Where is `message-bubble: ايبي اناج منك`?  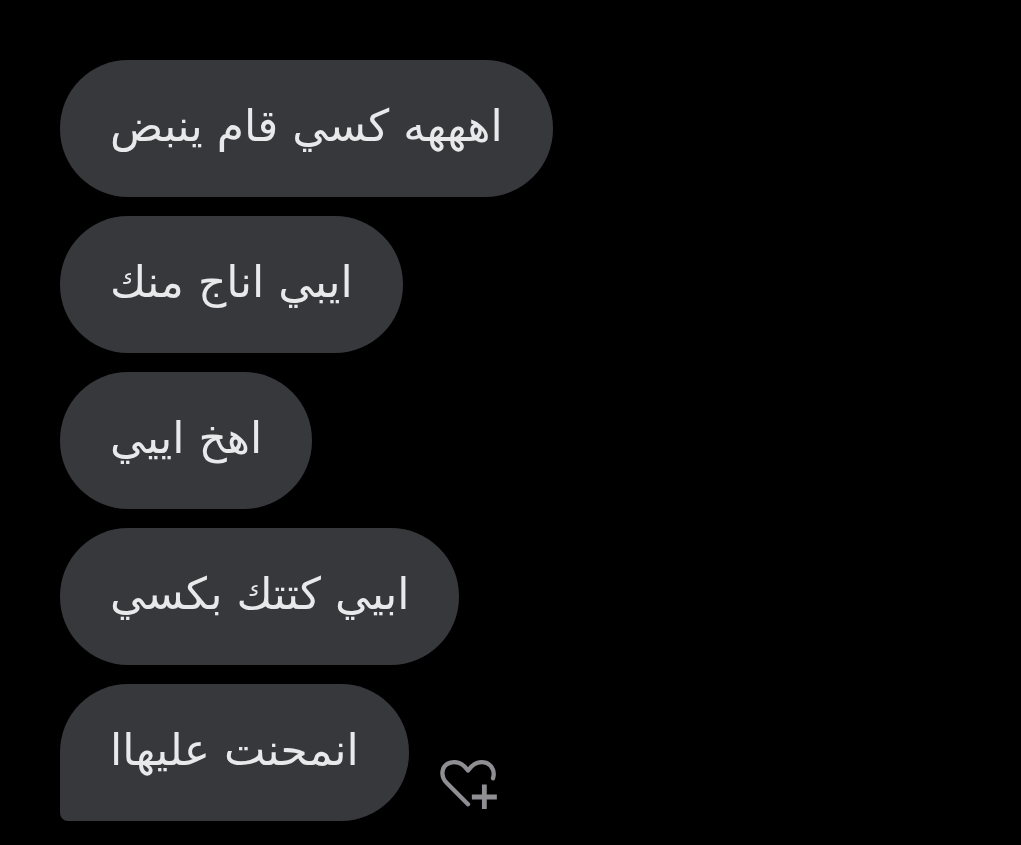 message-bubble: ايبي اناج منك is located at coordinates (231, 284).